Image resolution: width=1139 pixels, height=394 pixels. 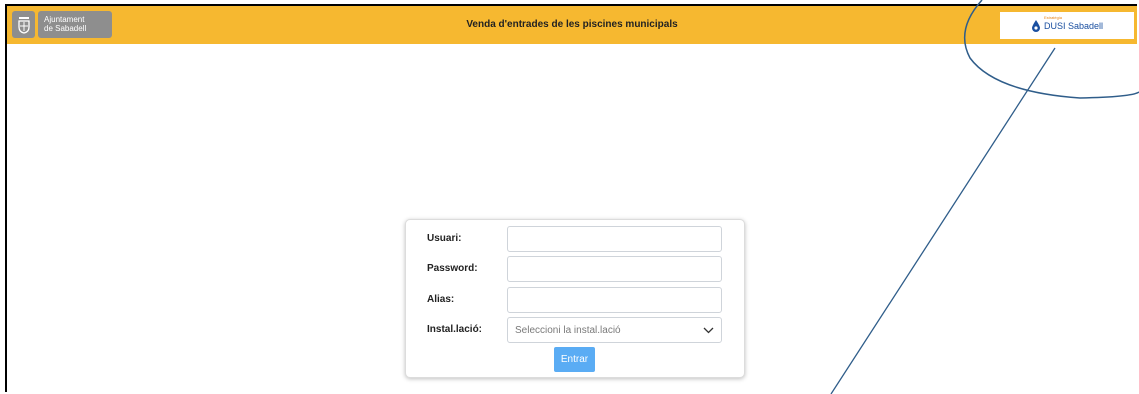 I want to click on brand-text: Estratègia DUSI Sabadell, so click(x=1073, y=23).